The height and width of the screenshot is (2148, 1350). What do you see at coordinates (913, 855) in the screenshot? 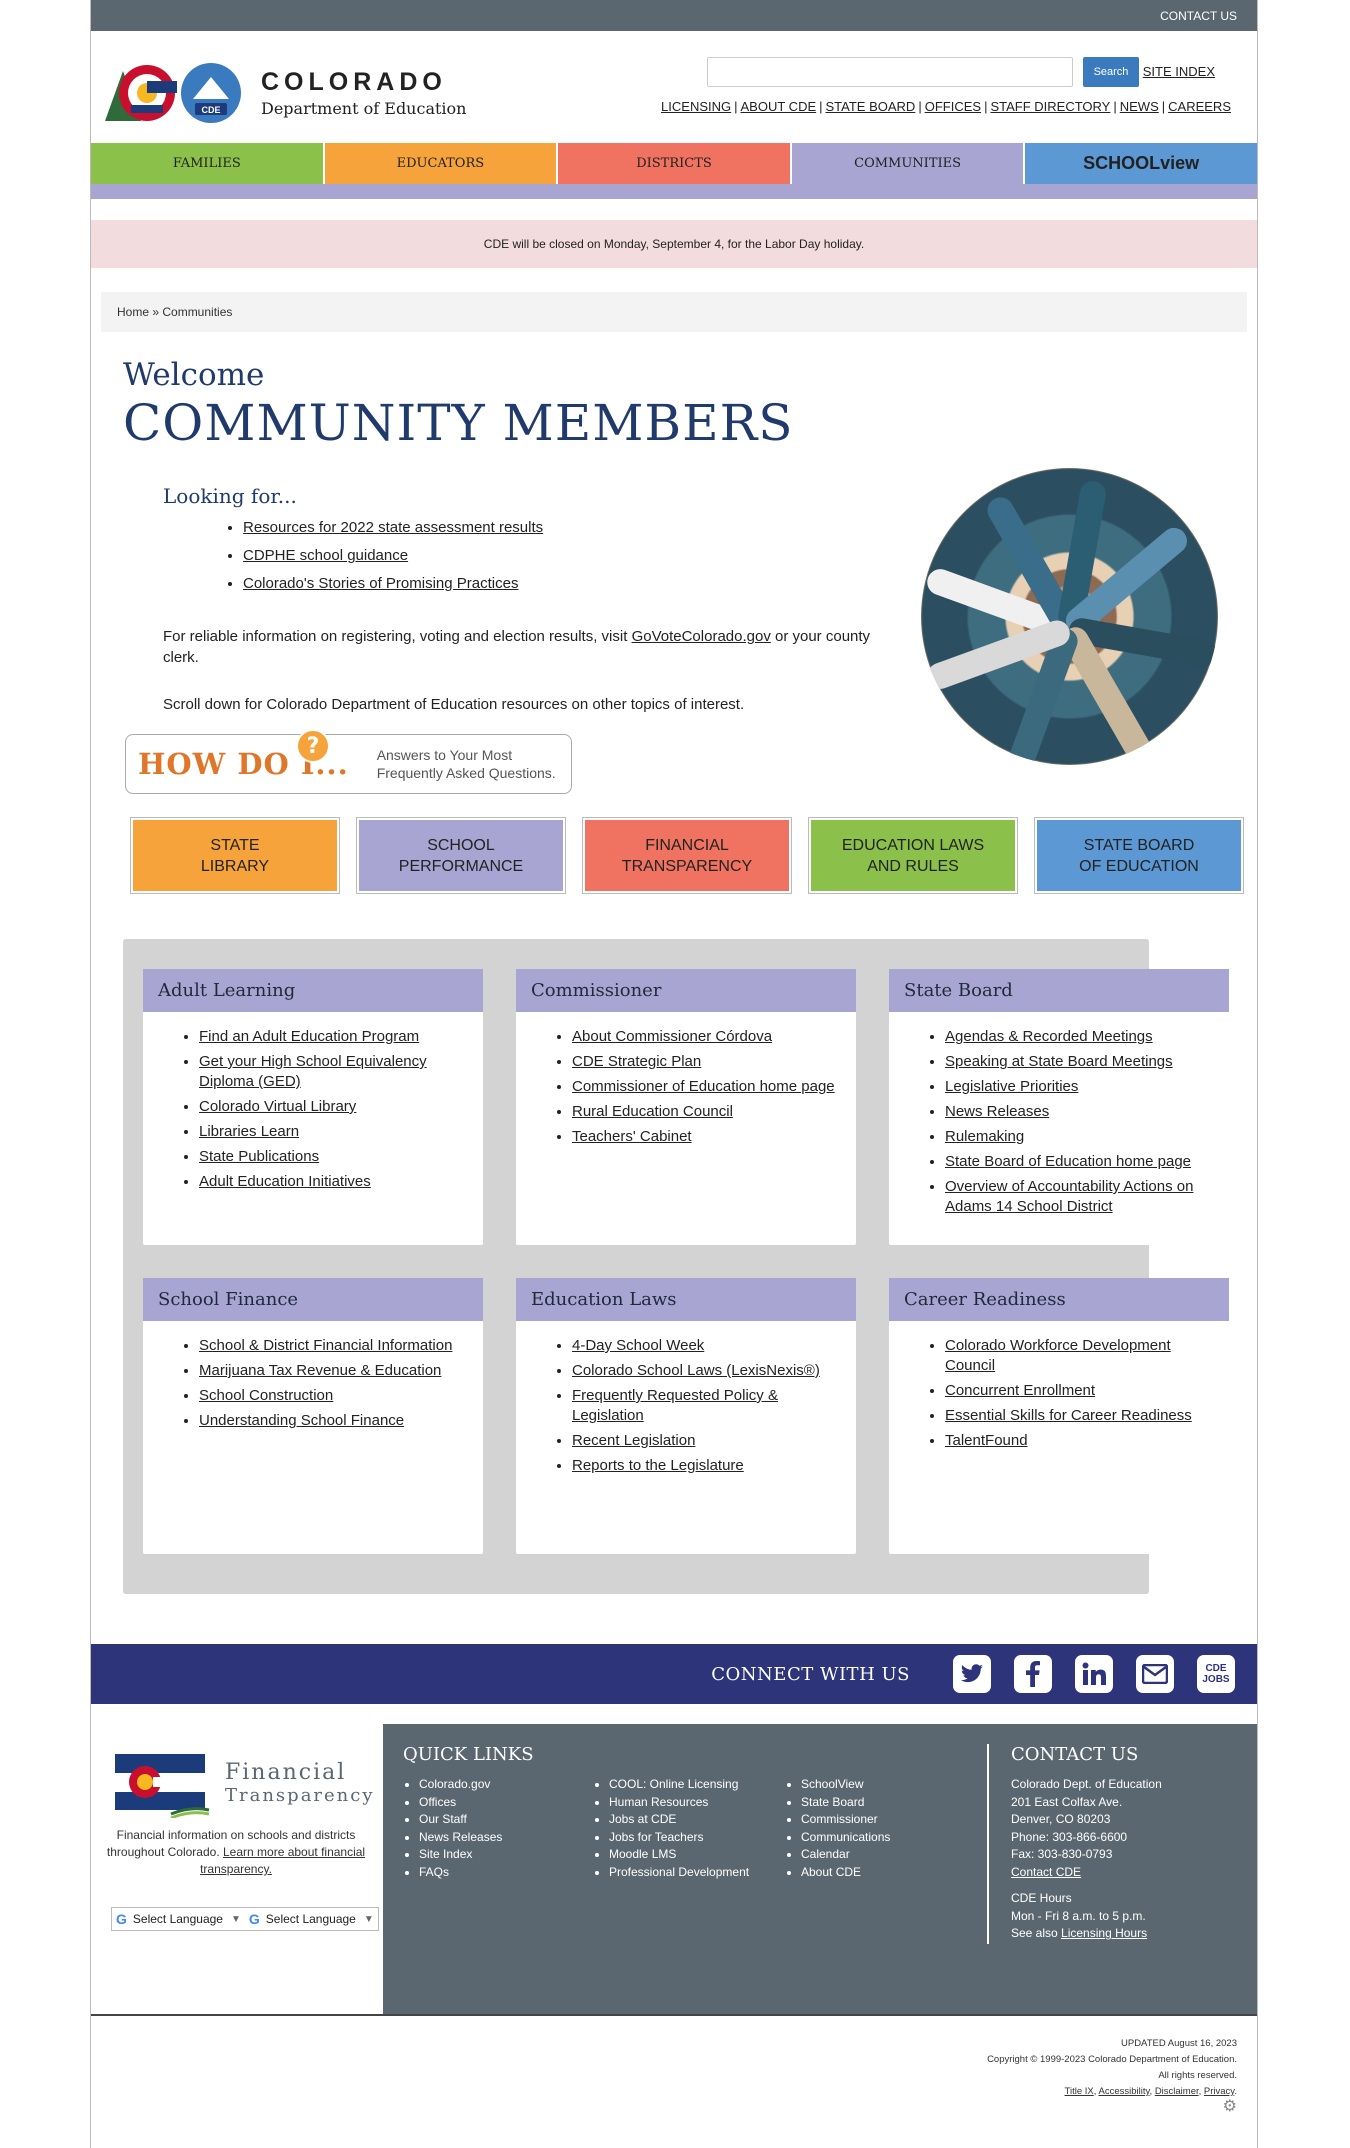
I see `education-laws-button: EDUCATION LAWS AND RULES` at bounding box center [913, 855].